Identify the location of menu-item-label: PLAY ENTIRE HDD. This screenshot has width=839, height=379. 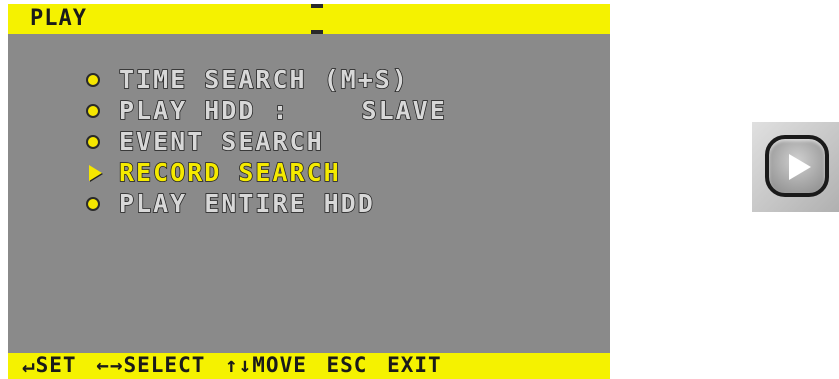
(246, 203).